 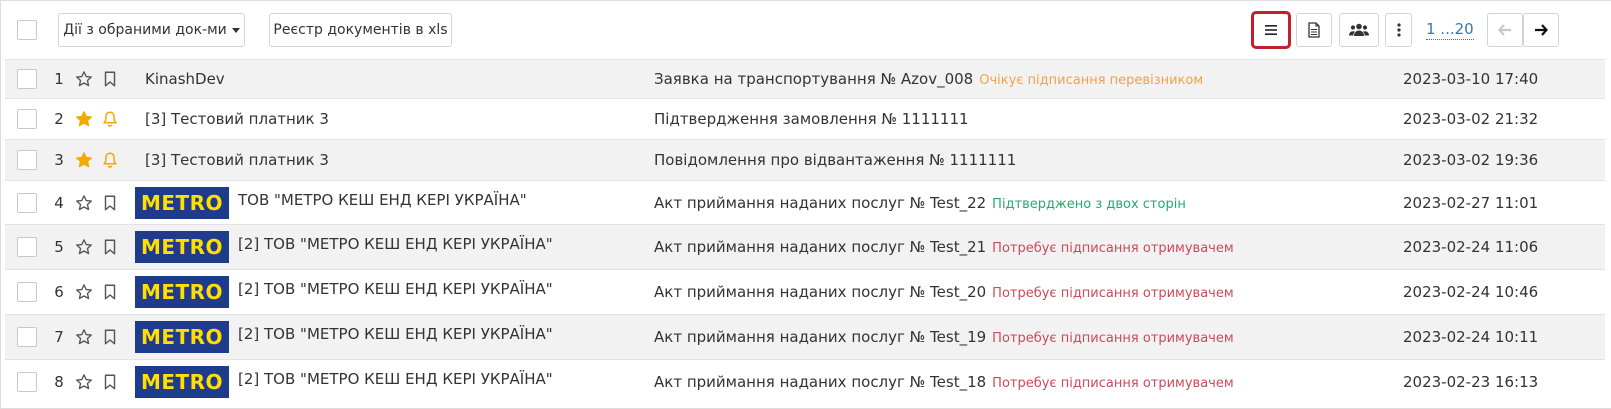 I want to click on document-date: 2023-02-24 11:06, so click(x=1471, y=247).